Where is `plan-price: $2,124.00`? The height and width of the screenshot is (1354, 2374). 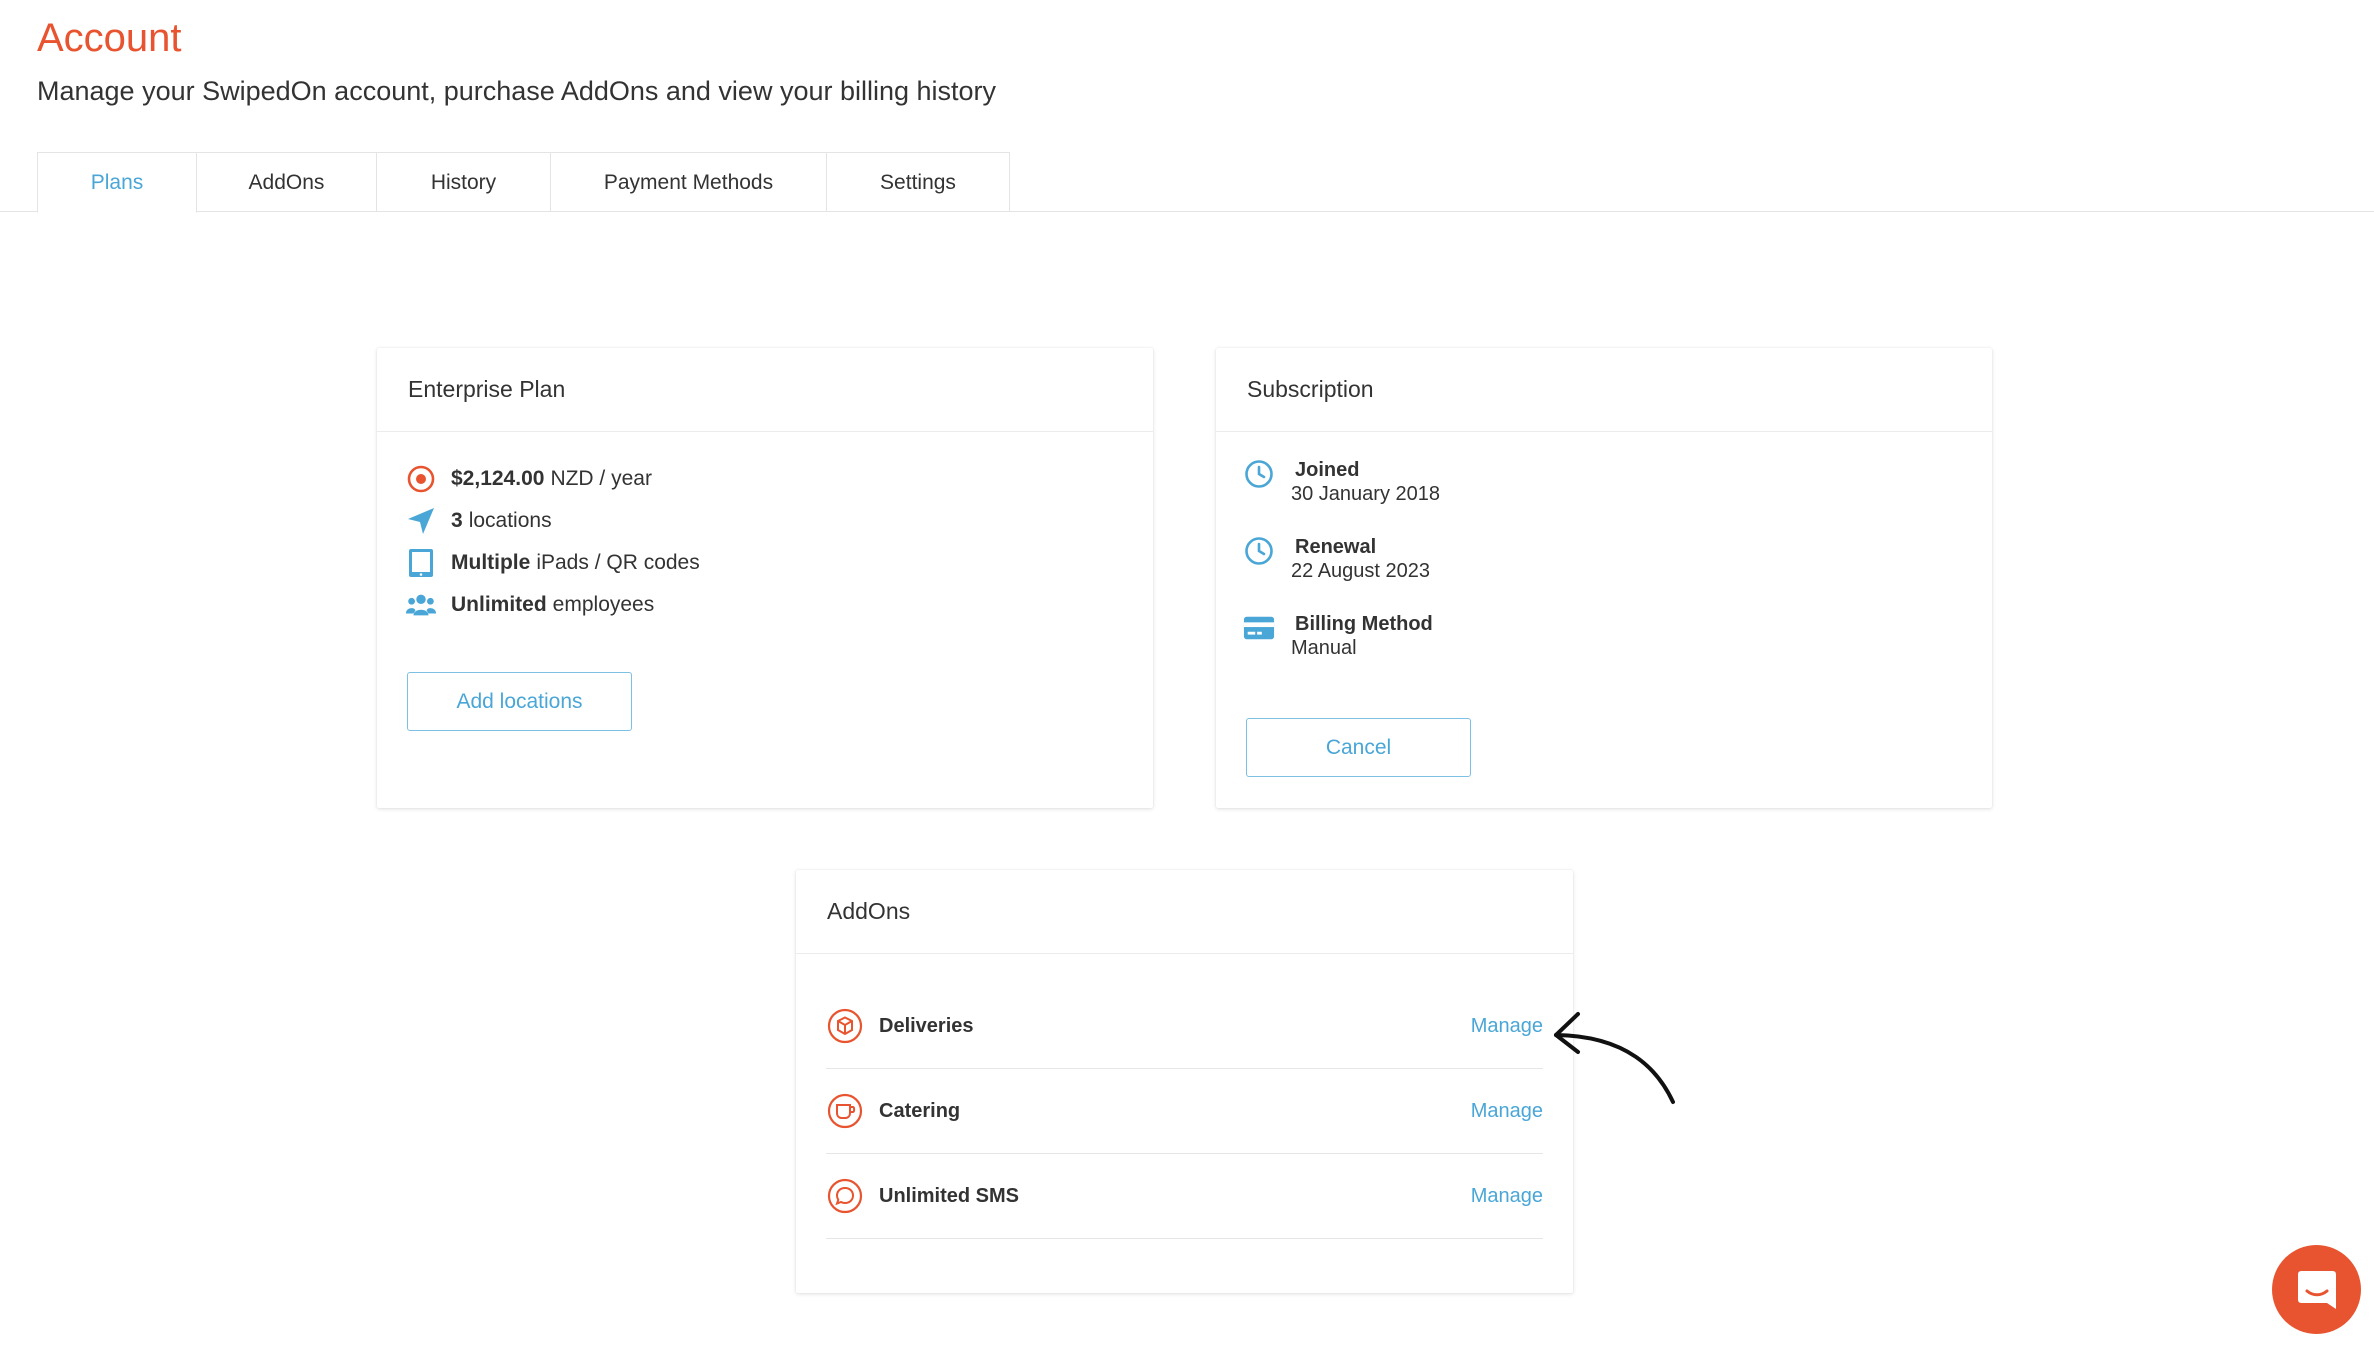 plan-price: $2,124.00 is located at coordinates (498, 478).